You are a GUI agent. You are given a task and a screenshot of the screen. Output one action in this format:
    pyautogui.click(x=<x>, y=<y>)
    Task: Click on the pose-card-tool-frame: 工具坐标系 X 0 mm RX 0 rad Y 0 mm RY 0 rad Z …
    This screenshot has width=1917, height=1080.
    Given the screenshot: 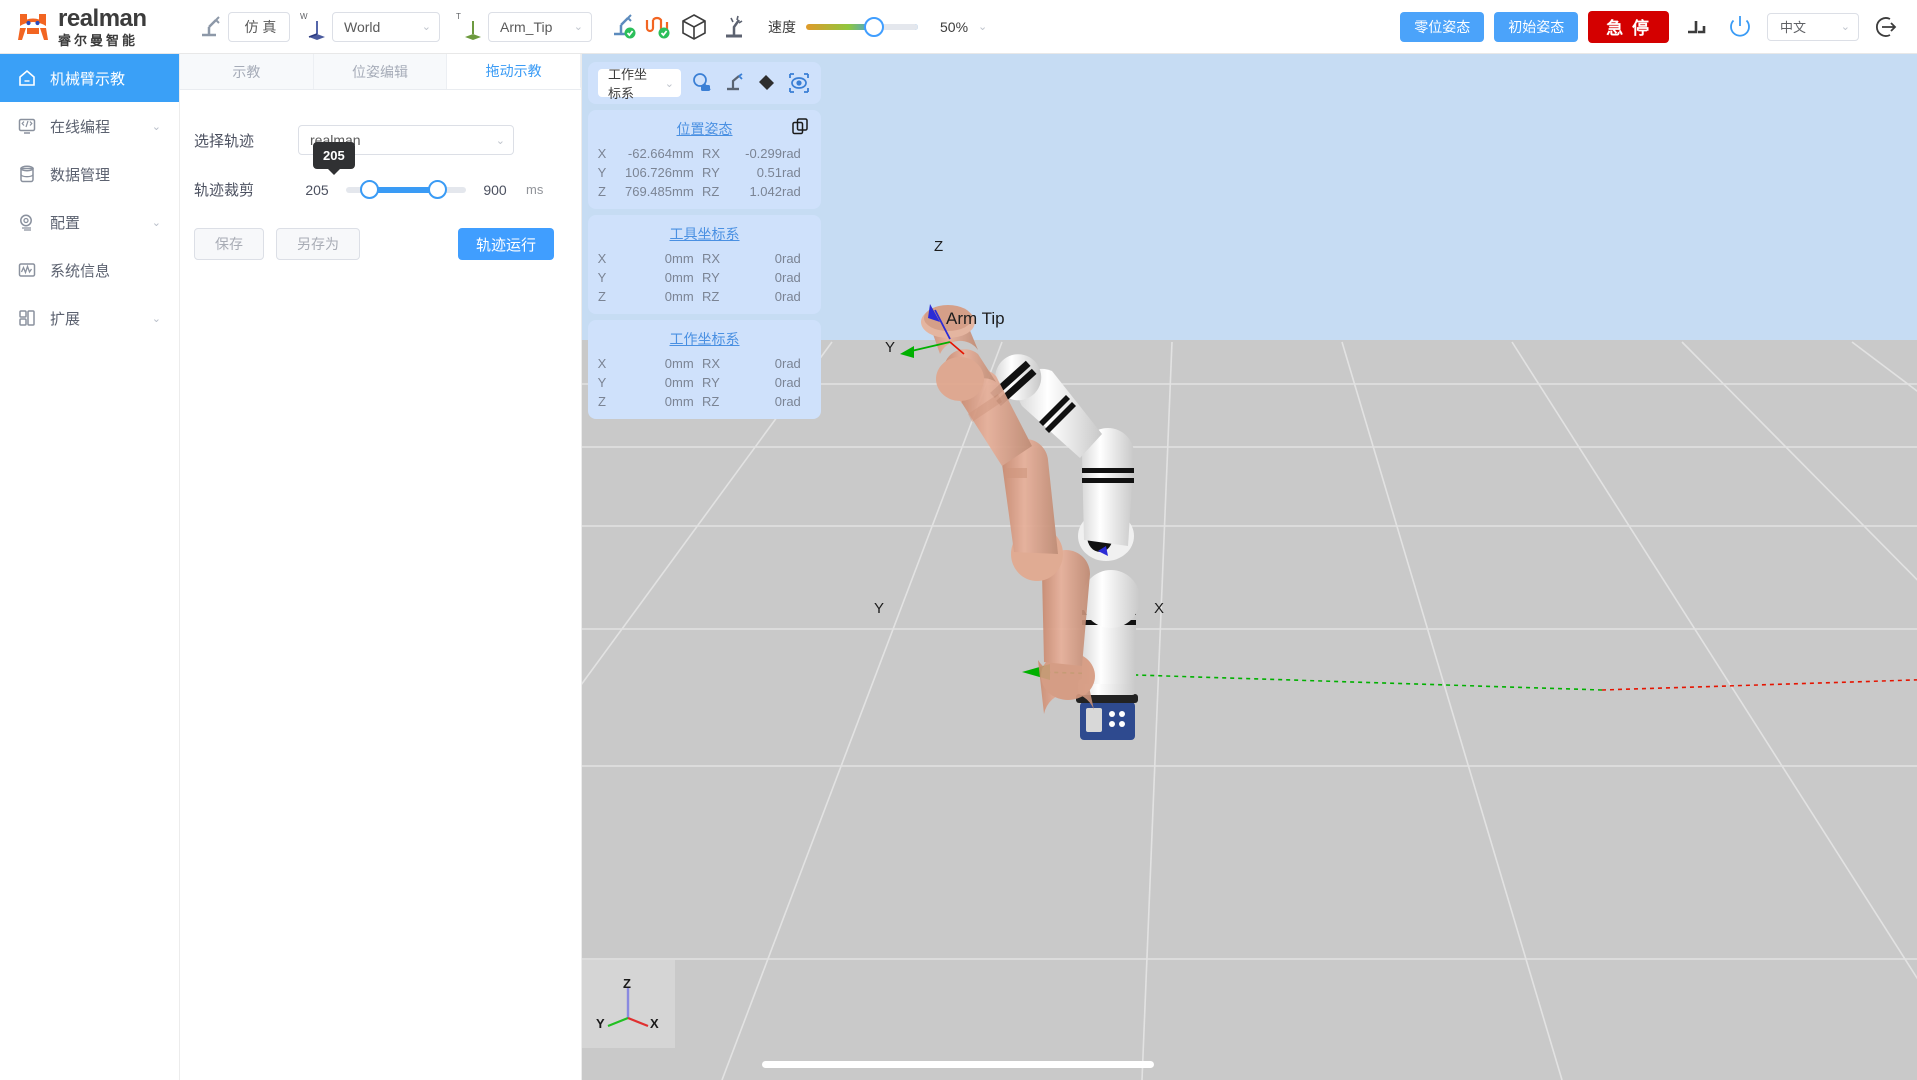 What is the action you would take?
    pyautogui.click(x=704, y=264)
    